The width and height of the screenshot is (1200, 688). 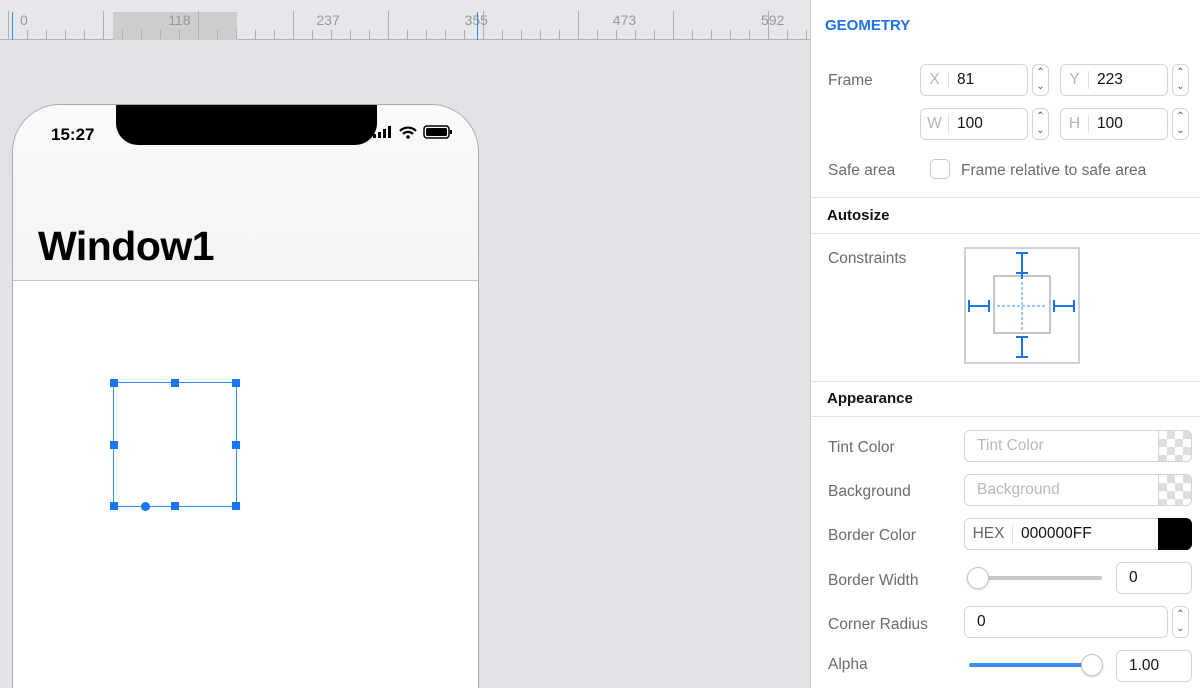 What do you see at coordinates (405, 20) in the screenshot?
I see `horizontal-ruler: 0118237355473592` at bounding box center [405, 20].